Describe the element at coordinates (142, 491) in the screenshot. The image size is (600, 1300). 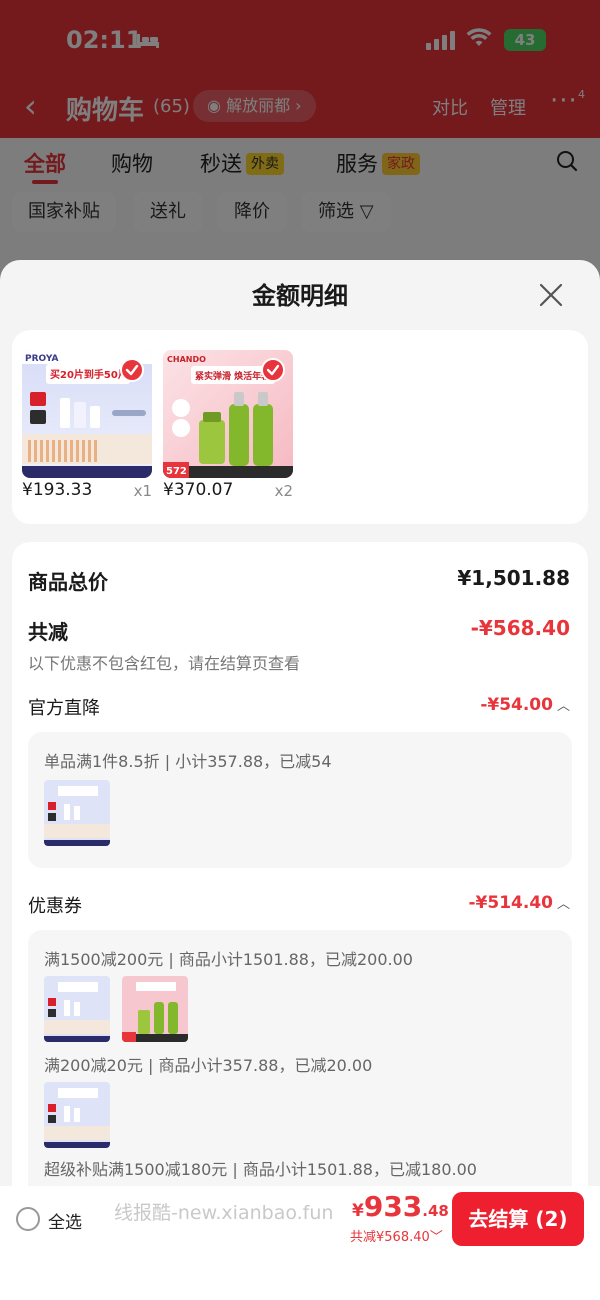
I see `product-quantity: x1` at that location.